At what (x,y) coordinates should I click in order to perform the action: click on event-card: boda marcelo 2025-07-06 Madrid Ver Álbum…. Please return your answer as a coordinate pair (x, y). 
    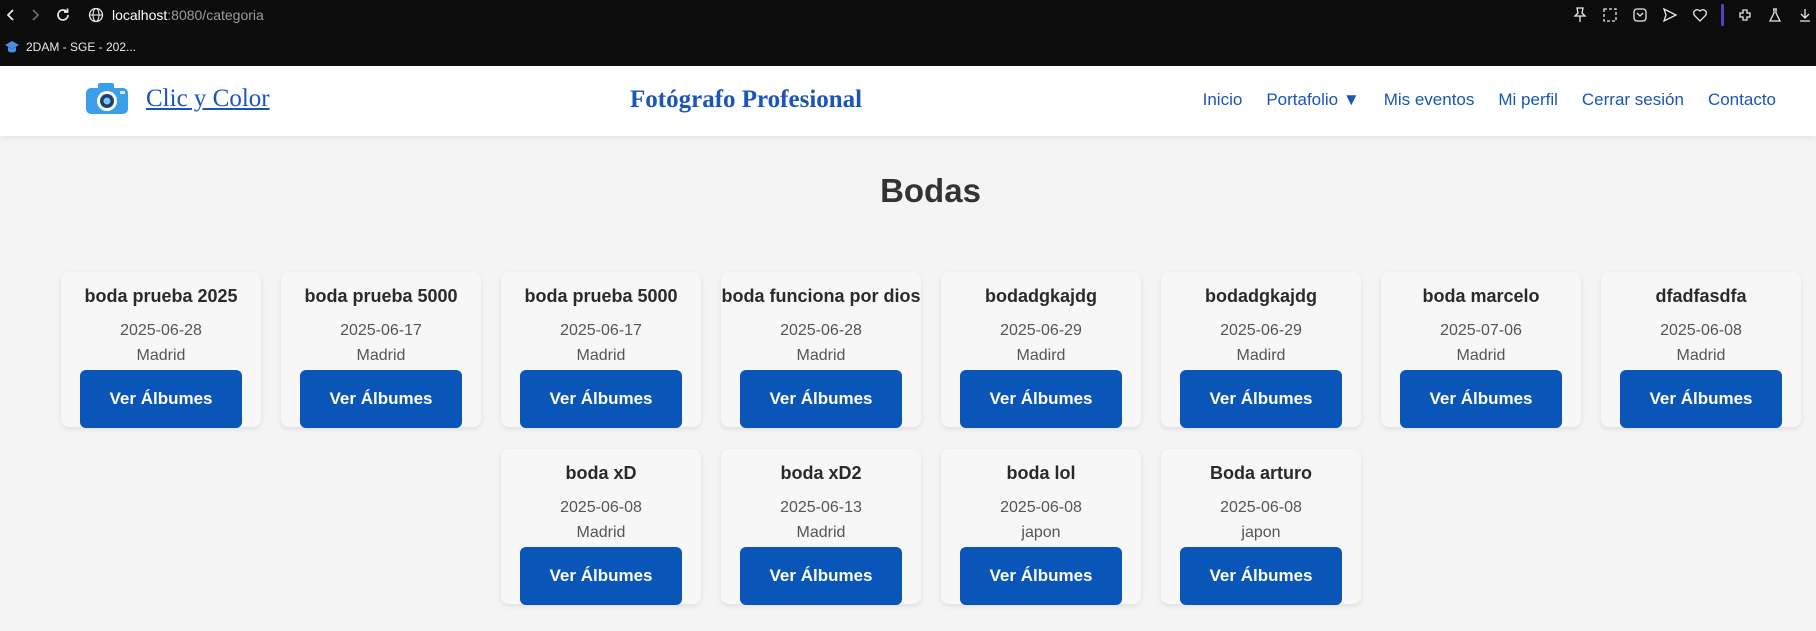
    Looking at the image, I should click on (1481, 350).